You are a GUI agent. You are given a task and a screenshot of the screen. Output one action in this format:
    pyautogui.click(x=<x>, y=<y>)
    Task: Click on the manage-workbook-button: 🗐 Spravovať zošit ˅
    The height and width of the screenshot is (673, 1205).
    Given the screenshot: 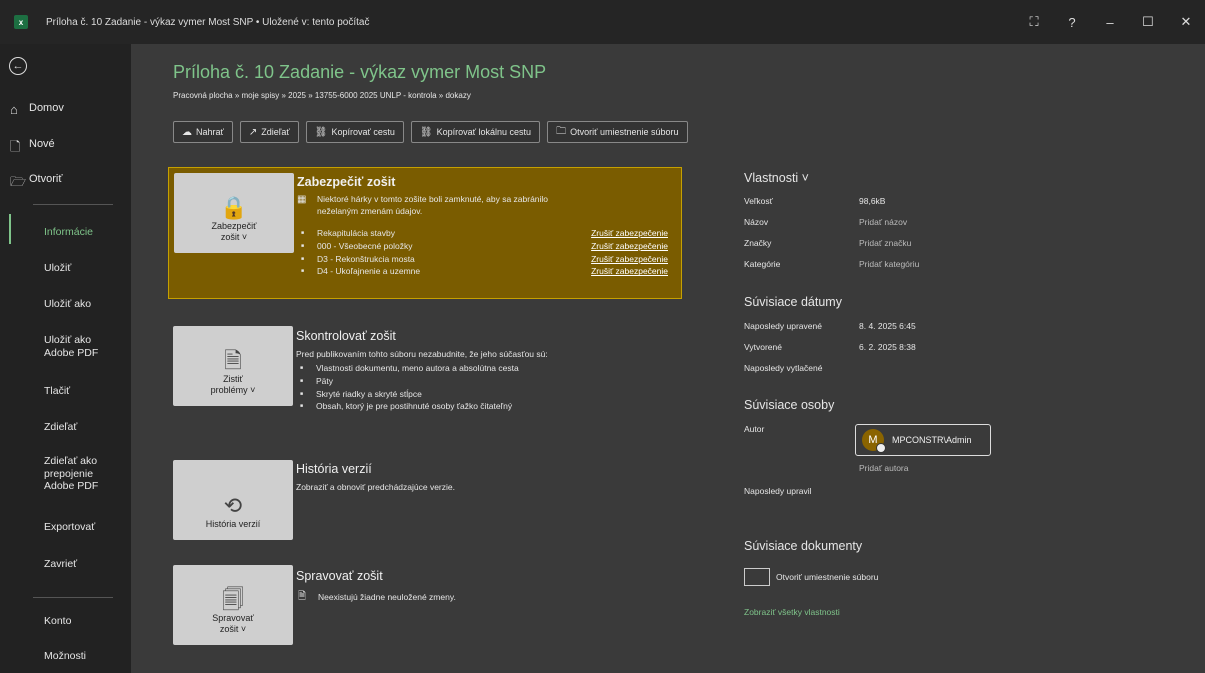 What is the action you would take?
    pyautogui.click(x=233, y=605)
    